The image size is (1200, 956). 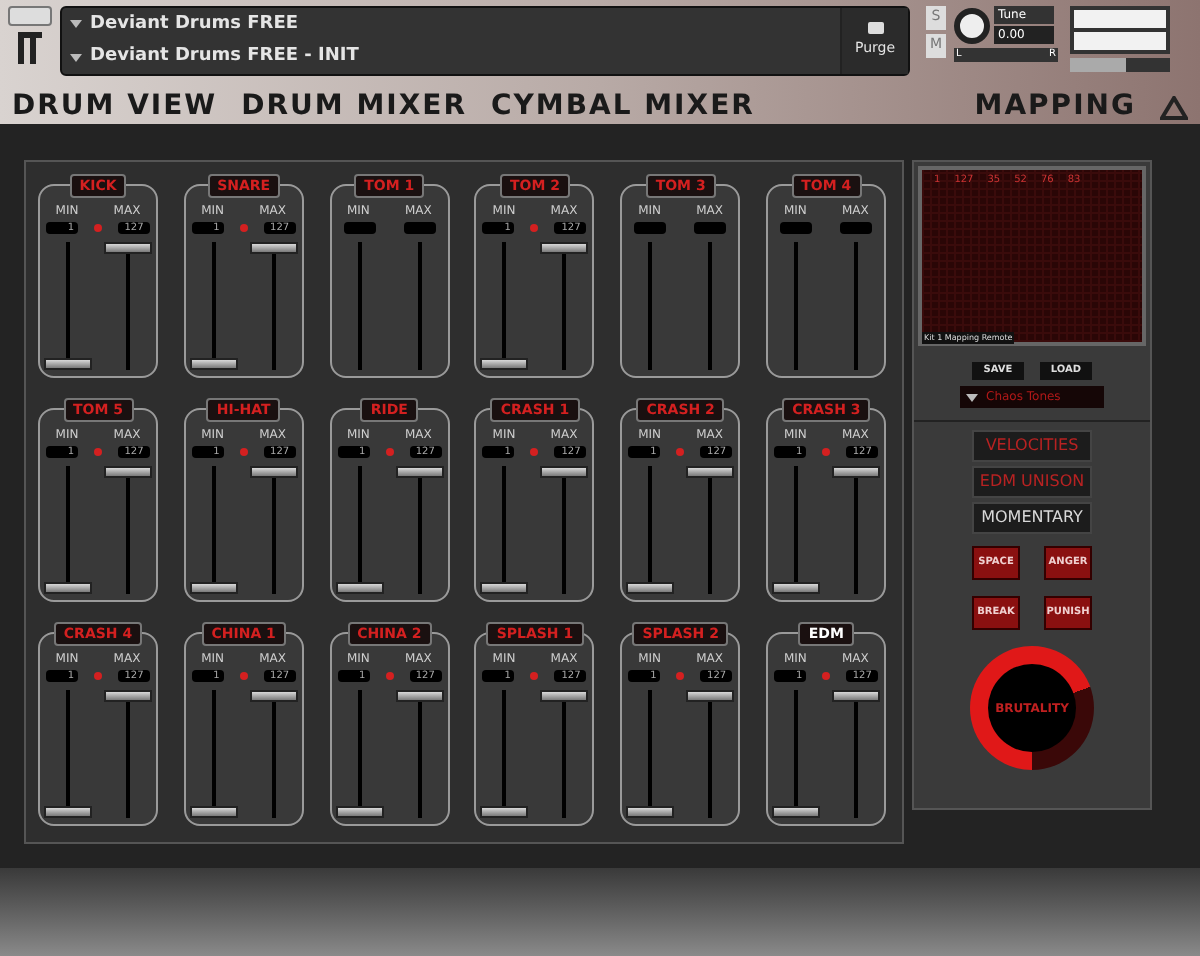 What do you see at coordinates (1120, 30) in the screenshot?
I see `output-meter` at bounding box center [1120, 30].